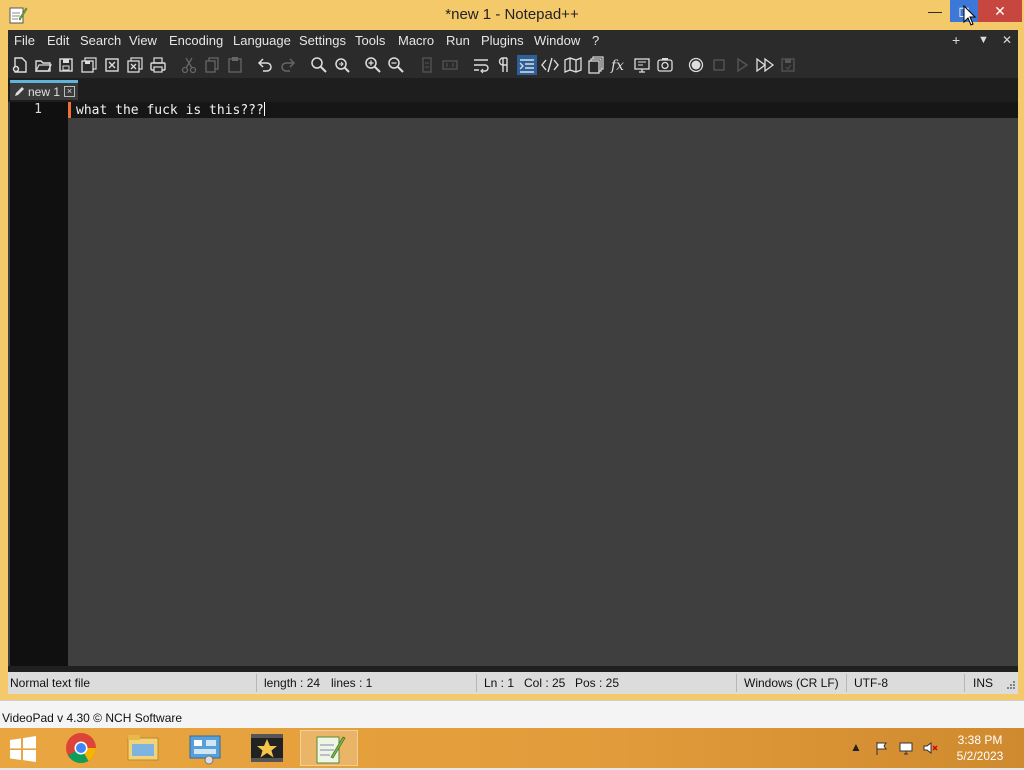 Image resolution: width=1024 pixels, height=770 pixels. Describe the element at coordinates (596, 65) in the screenshot. I see `document-list-icon` at that location.